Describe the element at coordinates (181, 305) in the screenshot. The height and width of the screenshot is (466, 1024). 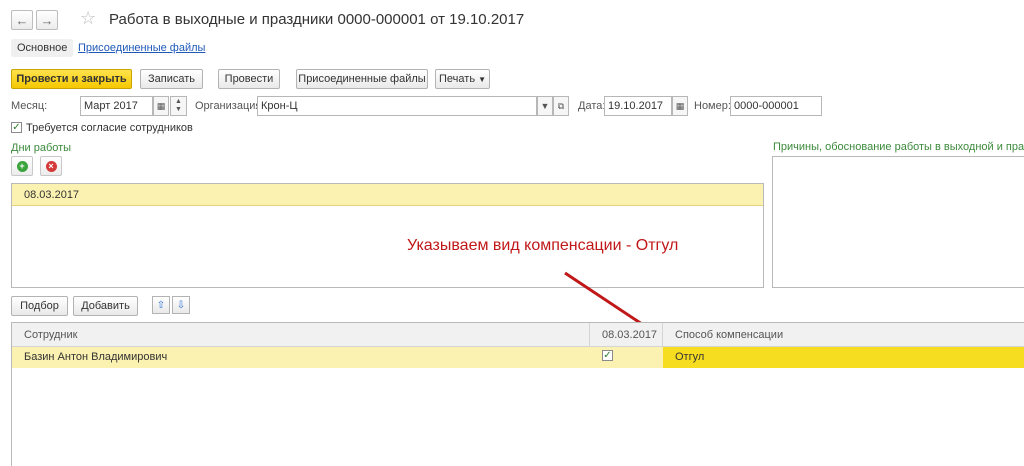
I see `move-down-icon: ⇩` at that location.